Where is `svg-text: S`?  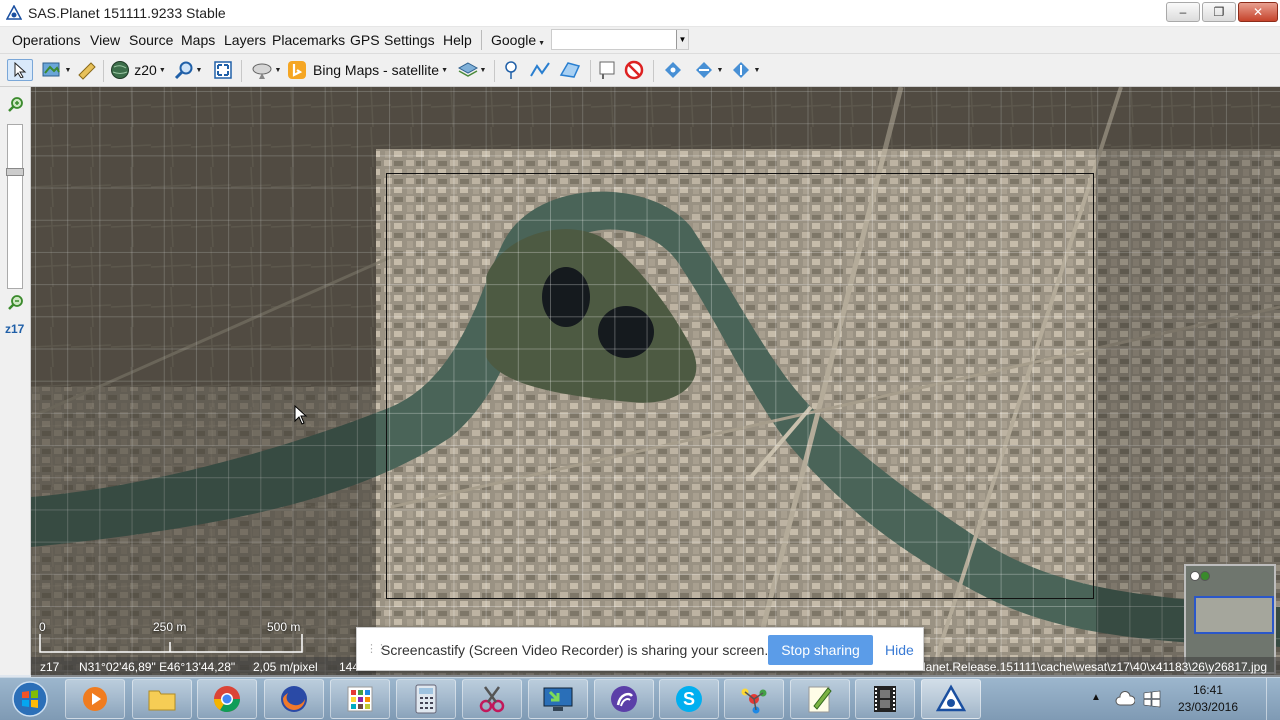
svg-text: S is located at coordinates (689, 699).